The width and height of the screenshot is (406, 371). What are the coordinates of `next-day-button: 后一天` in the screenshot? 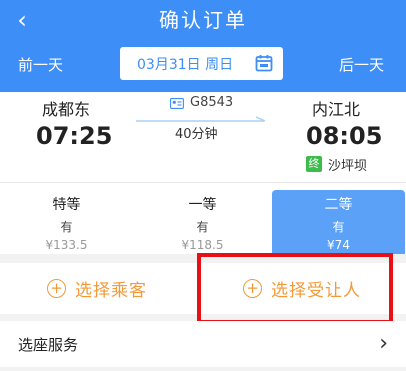 It's located at (361, 64).